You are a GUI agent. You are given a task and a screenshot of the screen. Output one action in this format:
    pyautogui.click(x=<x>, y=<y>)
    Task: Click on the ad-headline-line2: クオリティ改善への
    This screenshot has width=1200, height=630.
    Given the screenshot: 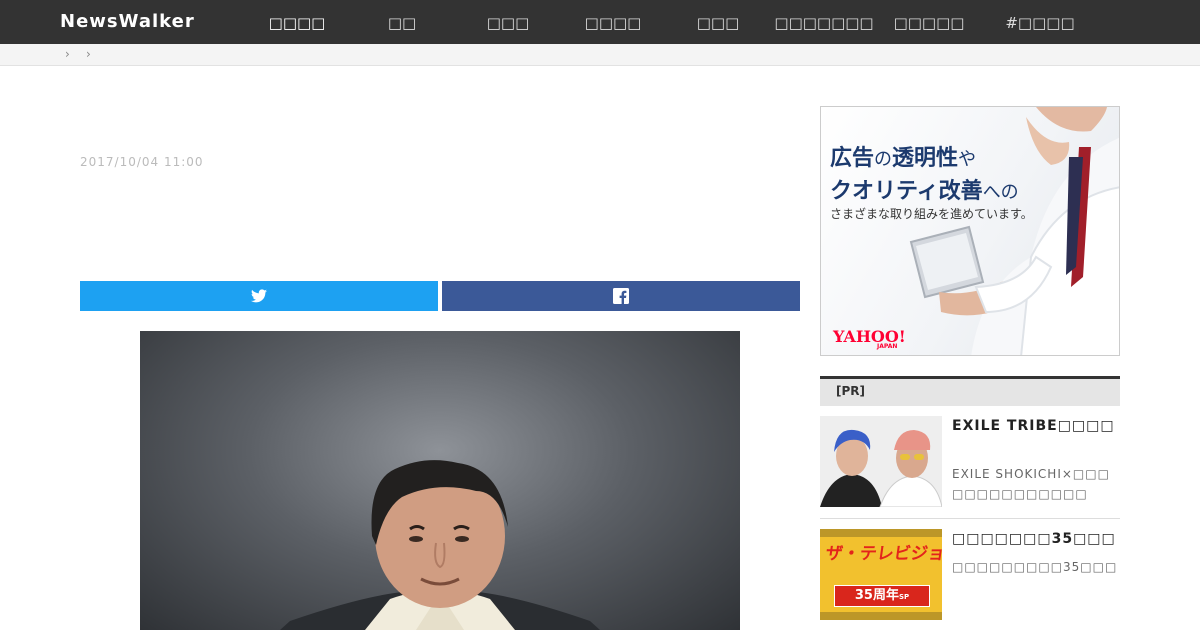 What is the action you would take?
    pyautogui.click(x=924, y=189)
    